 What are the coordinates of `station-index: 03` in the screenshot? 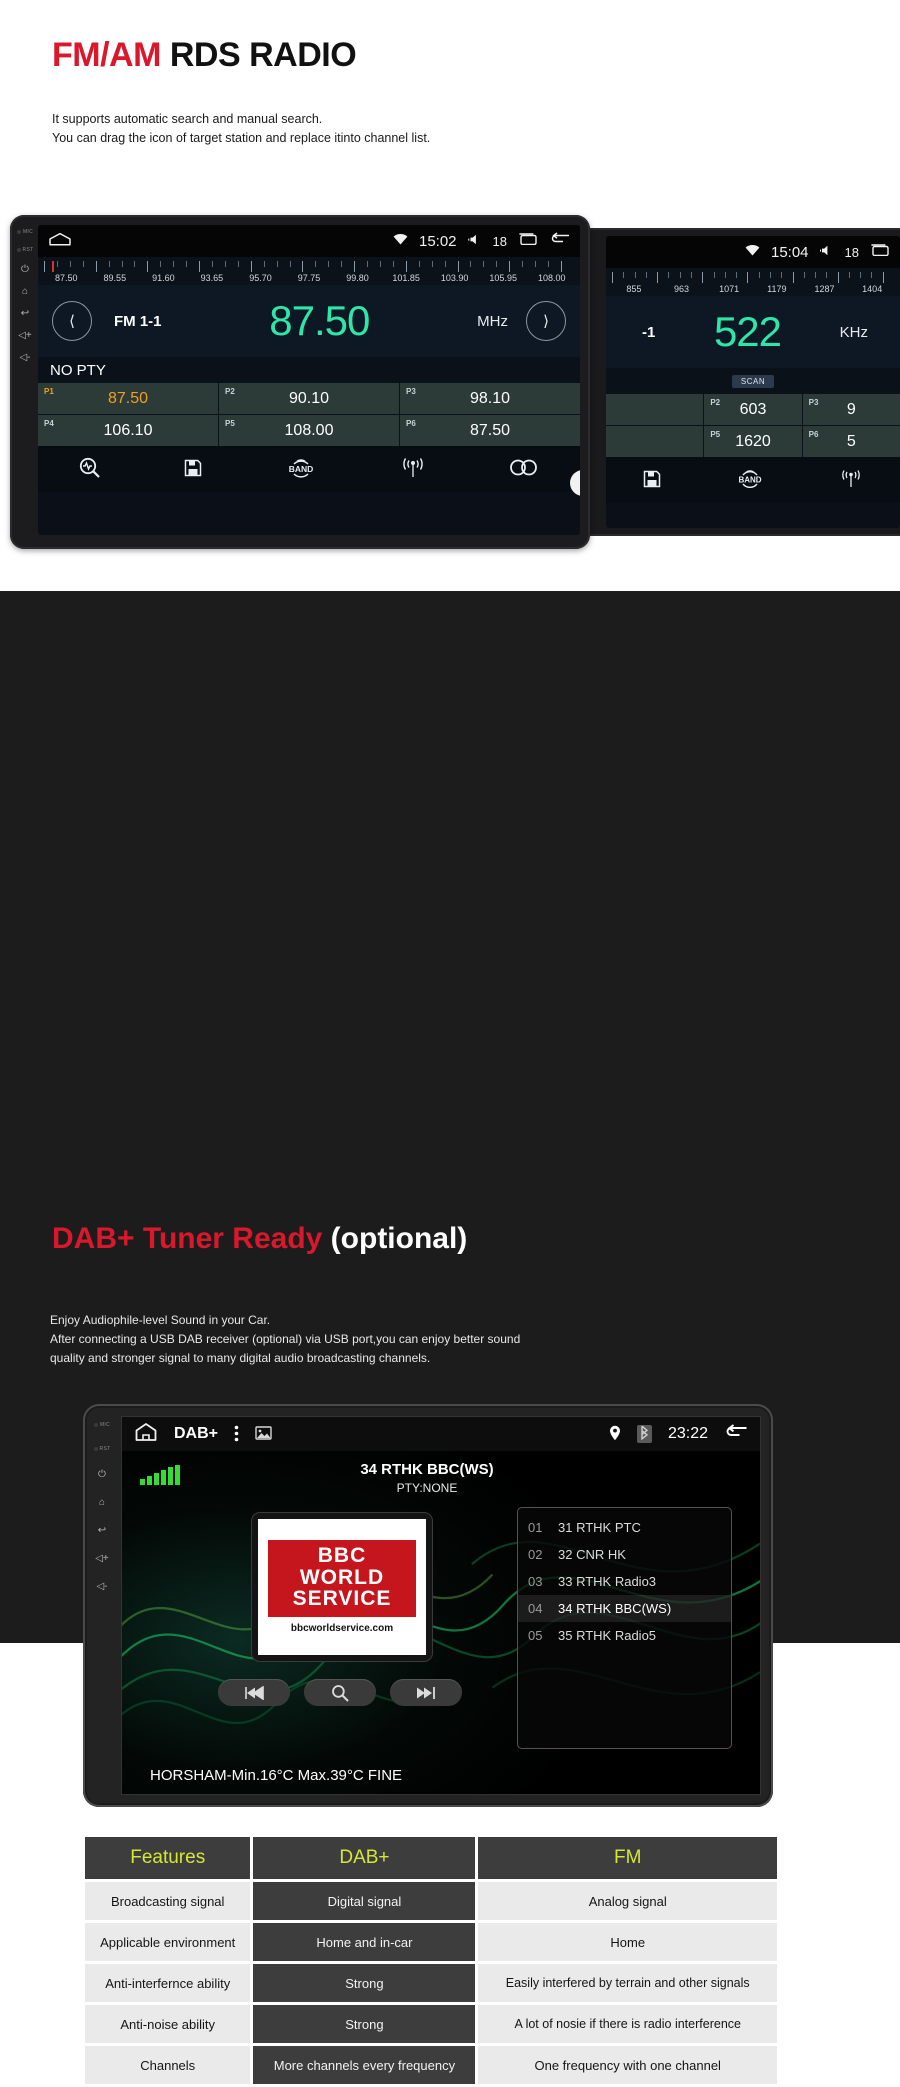 It's located at (535, 1581).